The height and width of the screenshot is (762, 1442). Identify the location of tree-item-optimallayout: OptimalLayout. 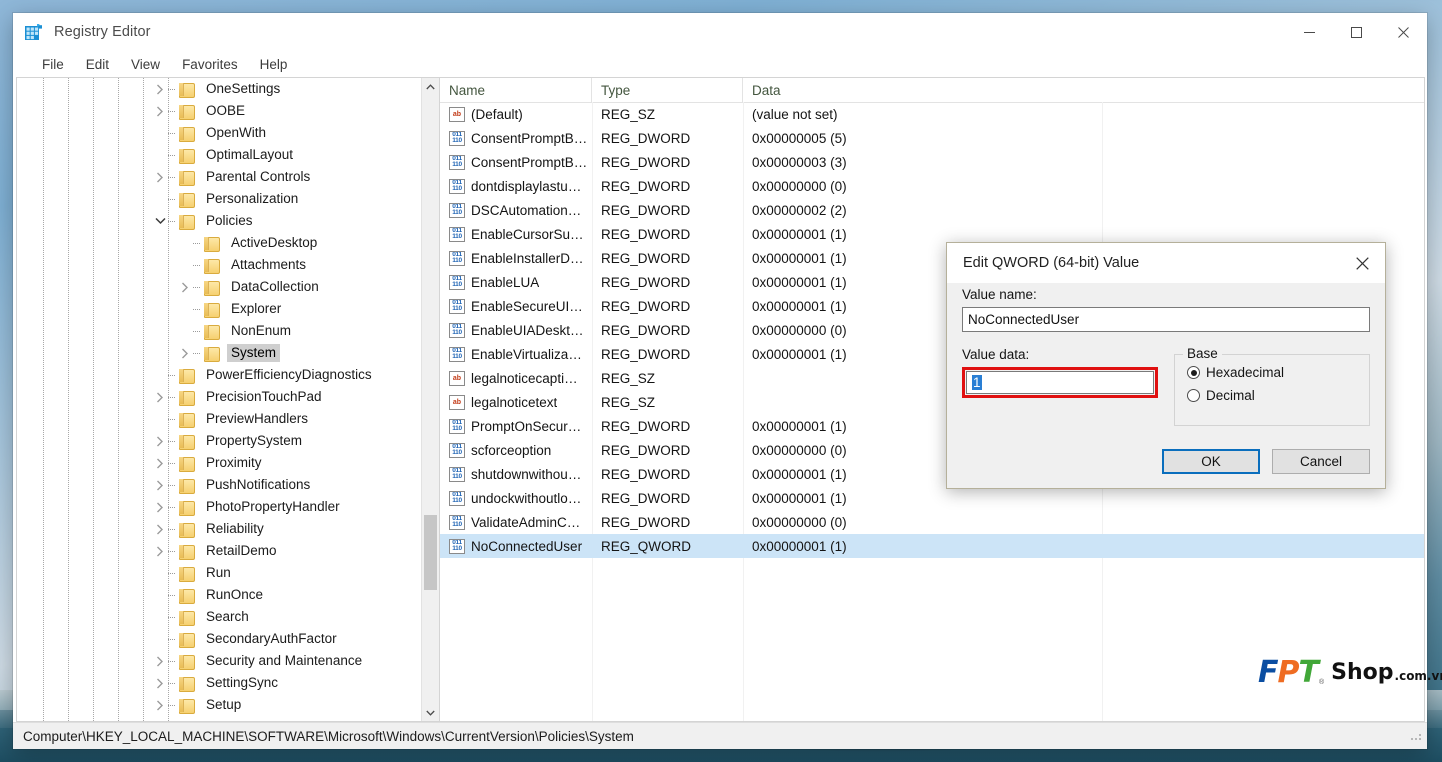
(219, 155).